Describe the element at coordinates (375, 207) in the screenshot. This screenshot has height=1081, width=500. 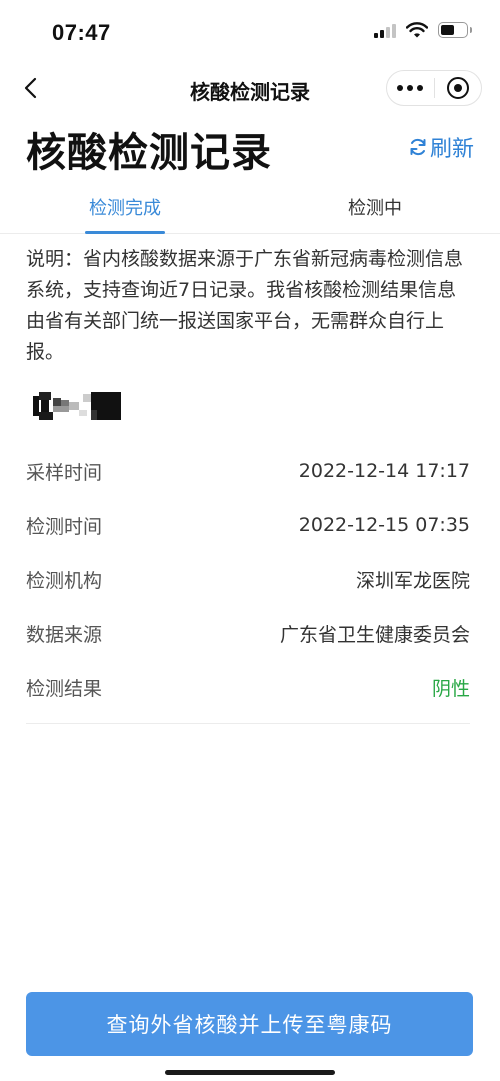
I see `tab-in-progress: 检测中` at that location.